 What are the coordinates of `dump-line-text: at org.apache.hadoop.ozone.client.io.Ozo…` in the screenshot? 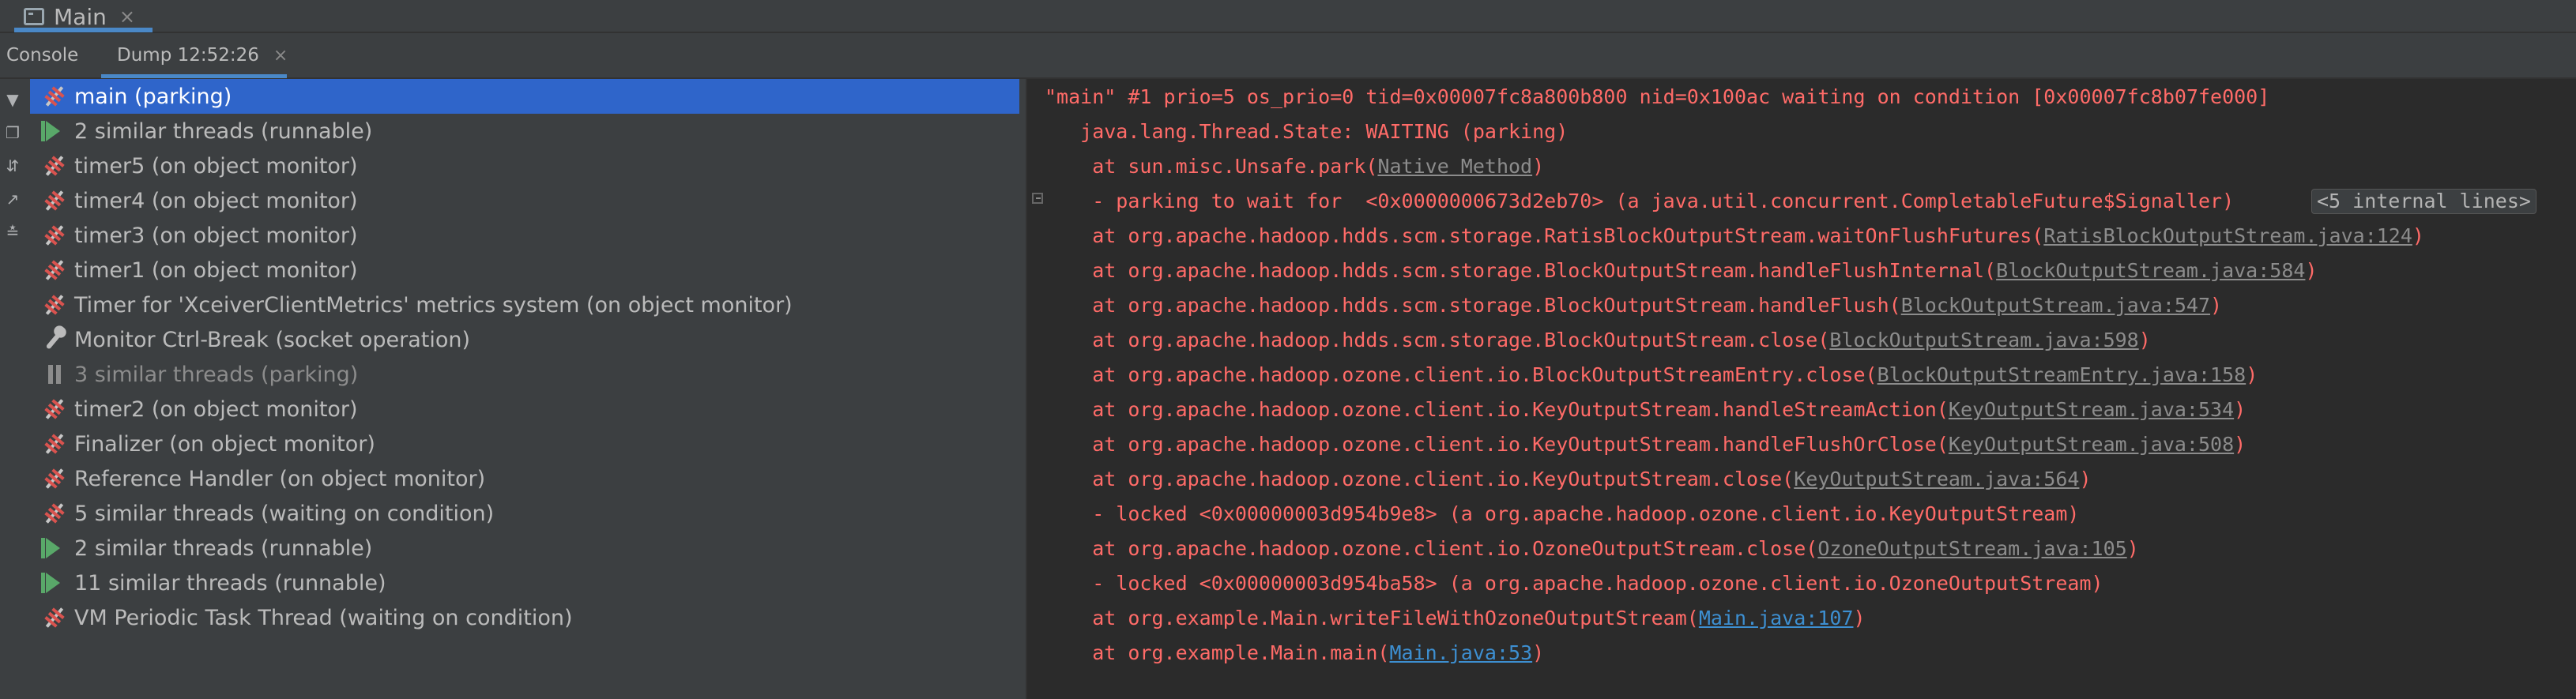 It's located at (1431, 548).